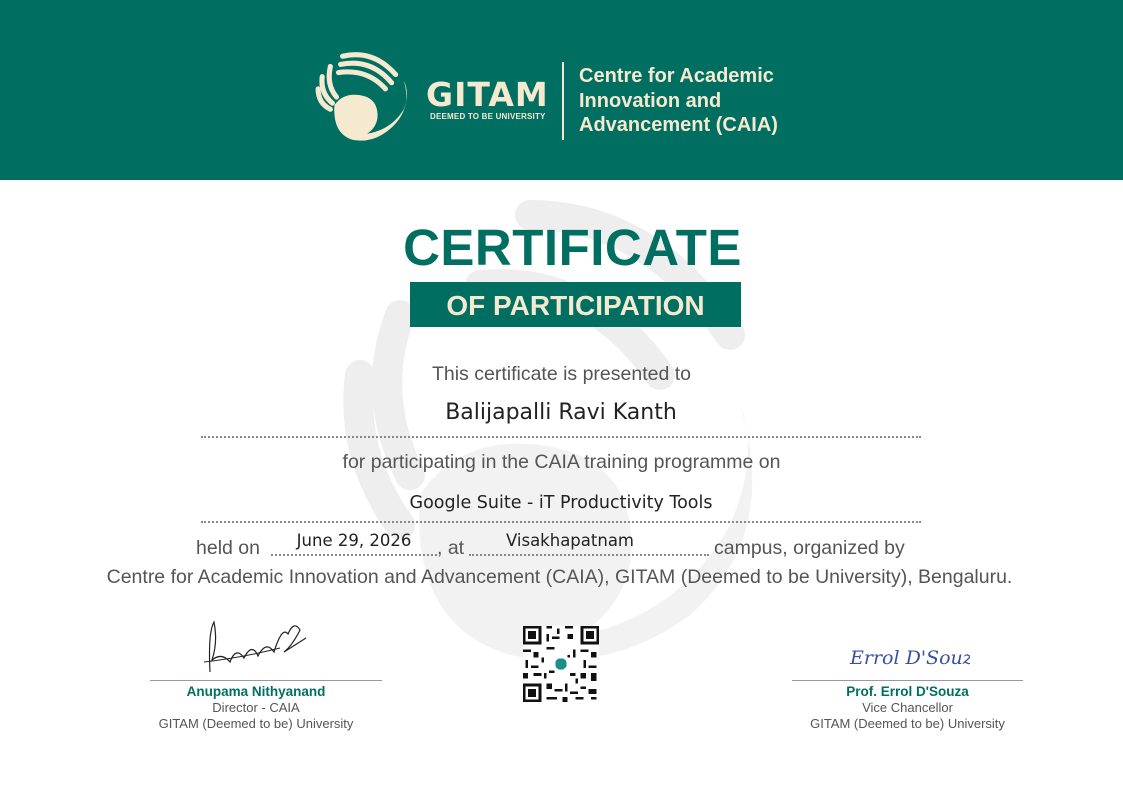  What do you see at coordinates (572, 247) in the screenshot?
I see `certificate-title: CERTIFICATE` at bounding box center [572, 247].